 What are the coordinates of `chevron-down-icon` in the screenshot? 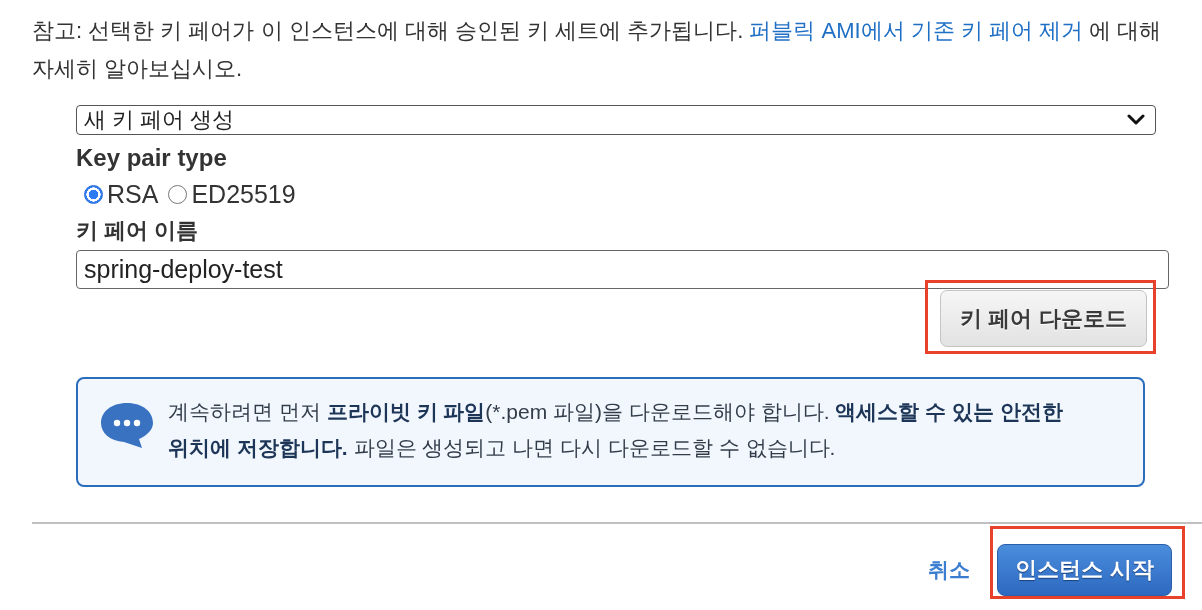 It's located at (1136, 120).